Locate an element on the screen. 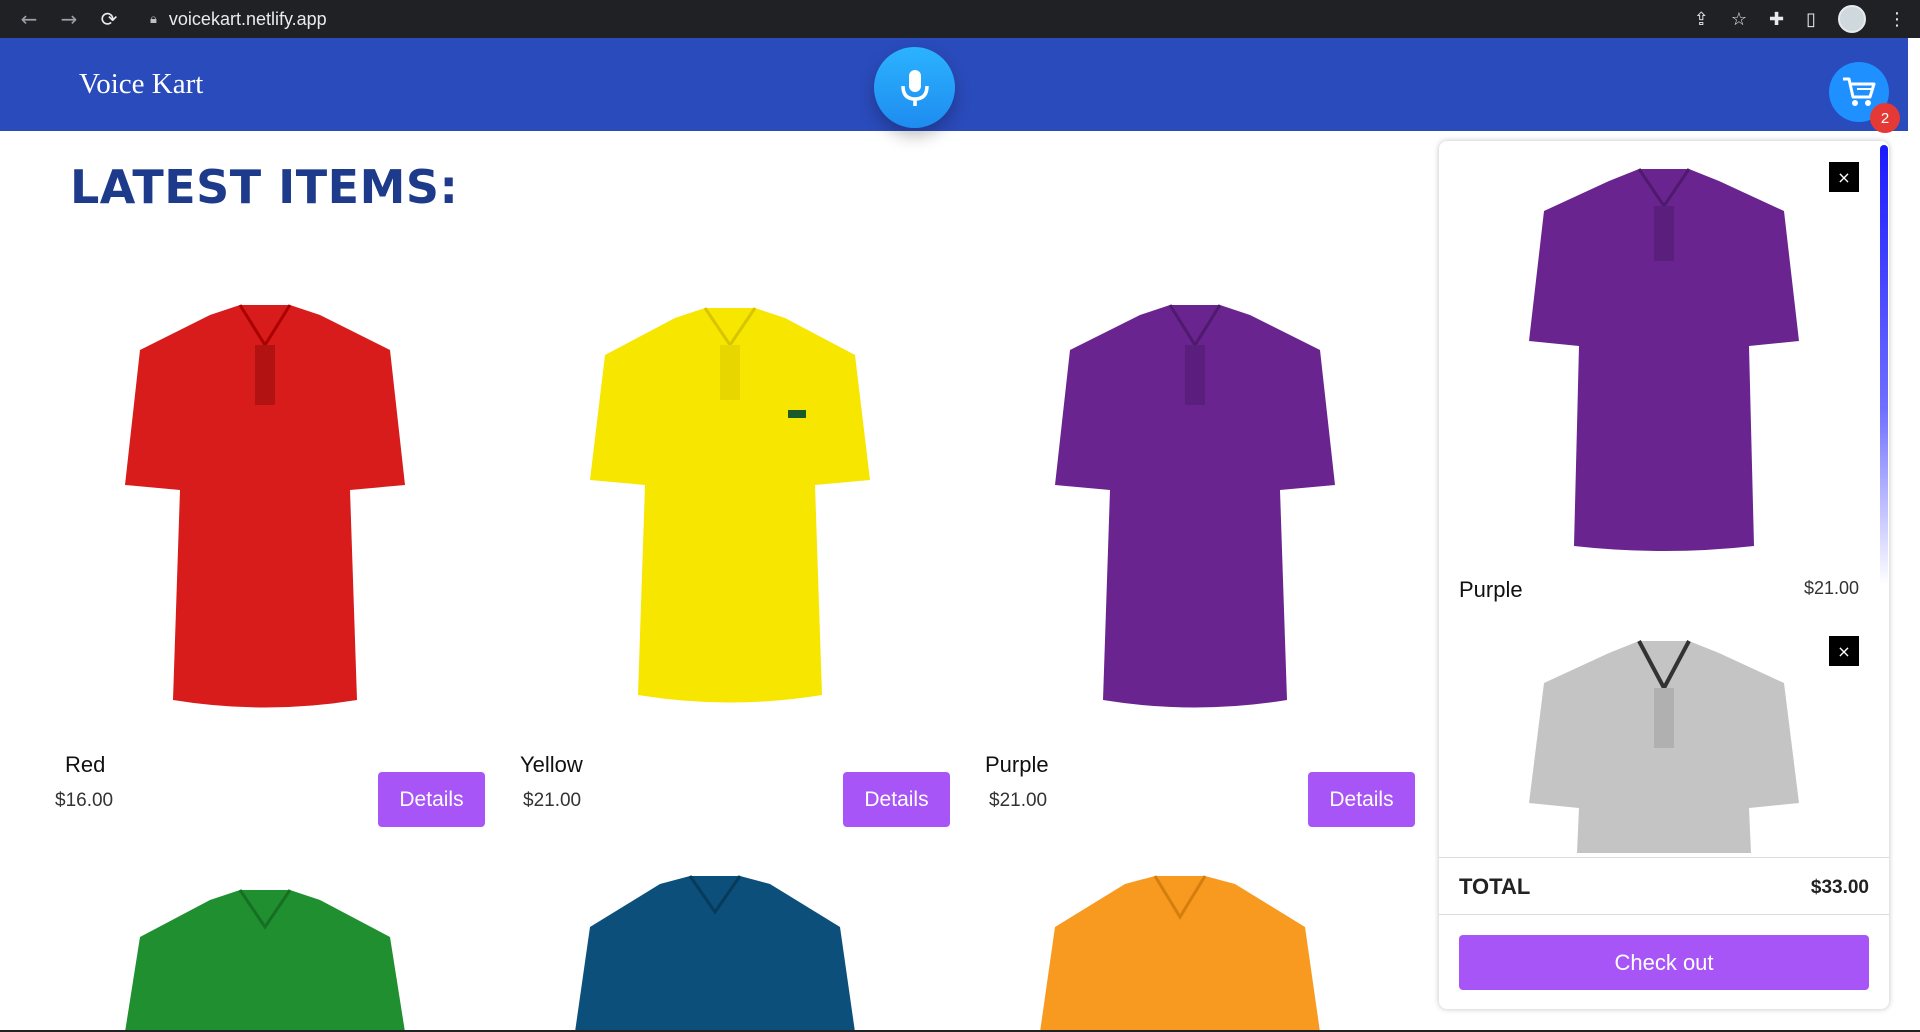 The height and width of the screenshot is (1032, 1920). profile-avatar is located at coordinates (1852, 19).